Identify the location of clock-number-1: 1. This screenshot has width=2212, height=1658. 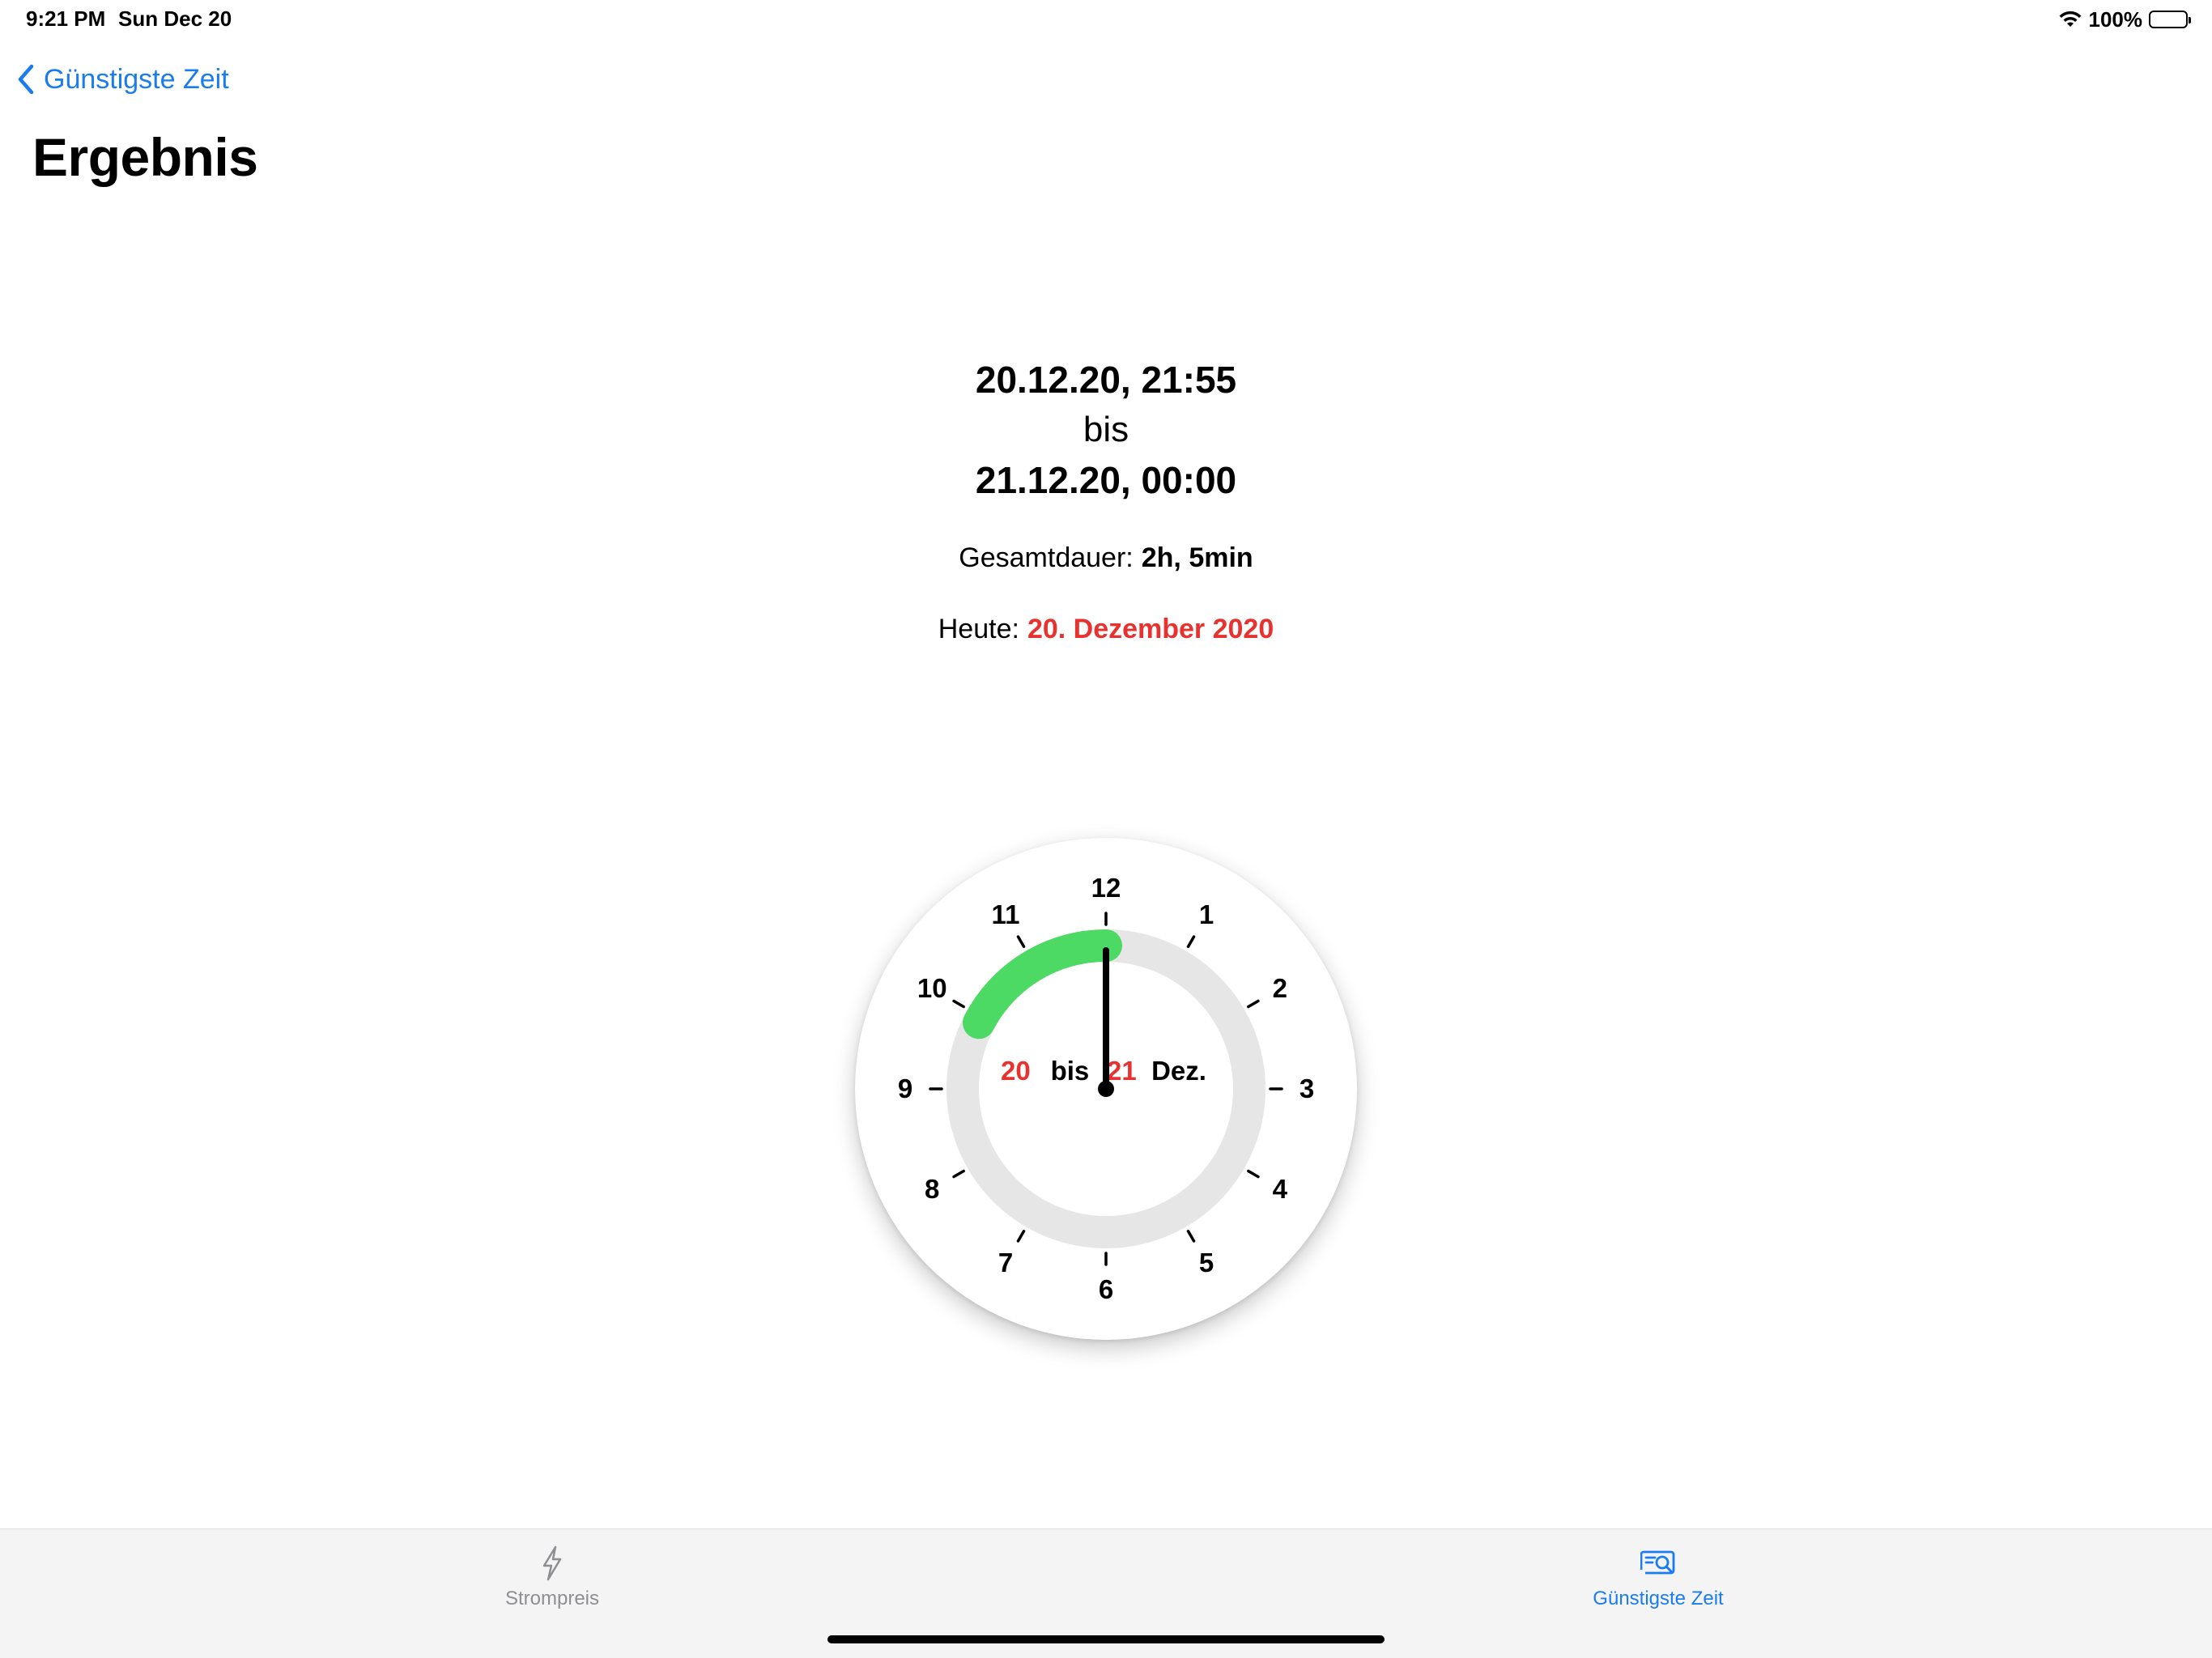
(1206, 914).